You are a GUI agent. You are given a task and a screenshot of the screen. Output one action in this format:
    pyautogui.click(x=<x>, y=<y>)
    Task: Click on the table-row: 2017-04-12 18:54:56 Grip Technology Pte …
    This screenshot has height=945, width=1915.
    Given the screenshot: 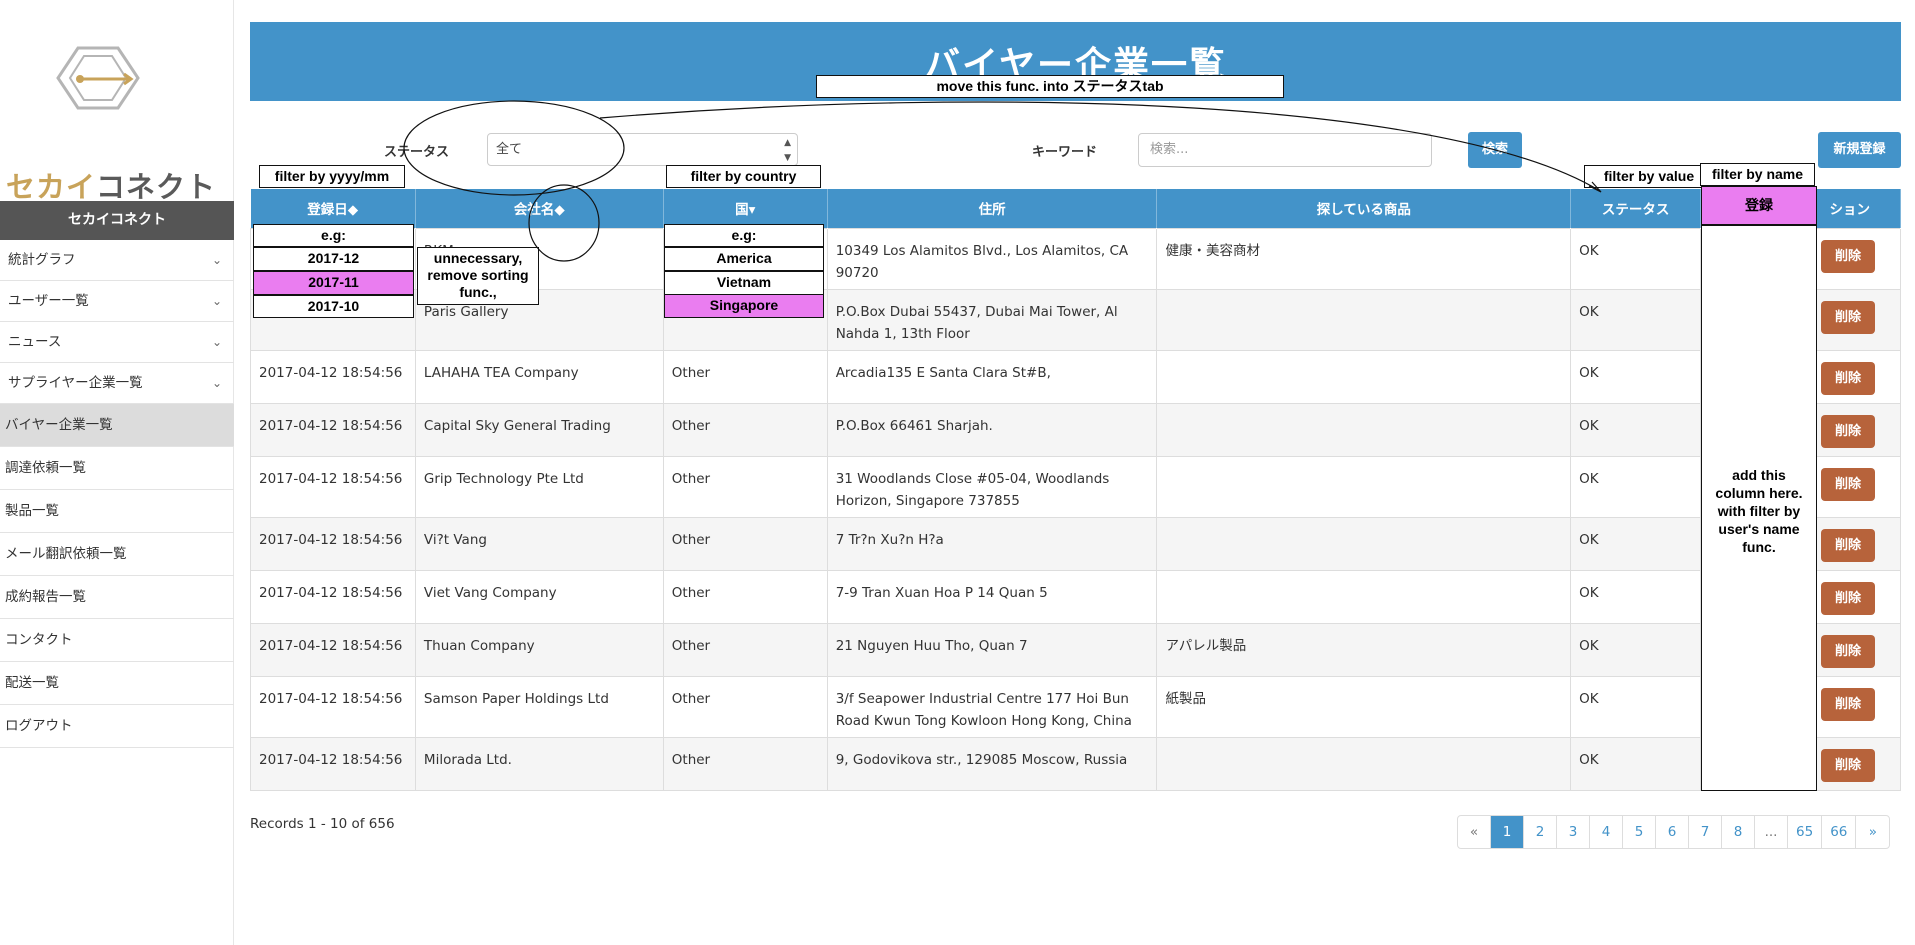 What is the action you would take?
    pyautogui.click(x=1075, y=486)
    